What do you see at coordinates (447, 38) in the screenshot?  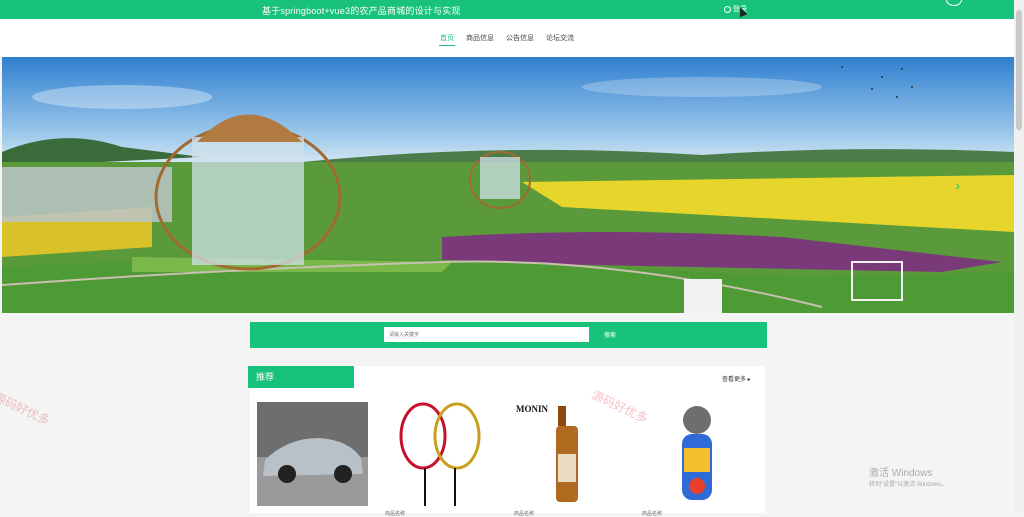 I see `nav-item-home: 首页` at bounding box center [447, 38].